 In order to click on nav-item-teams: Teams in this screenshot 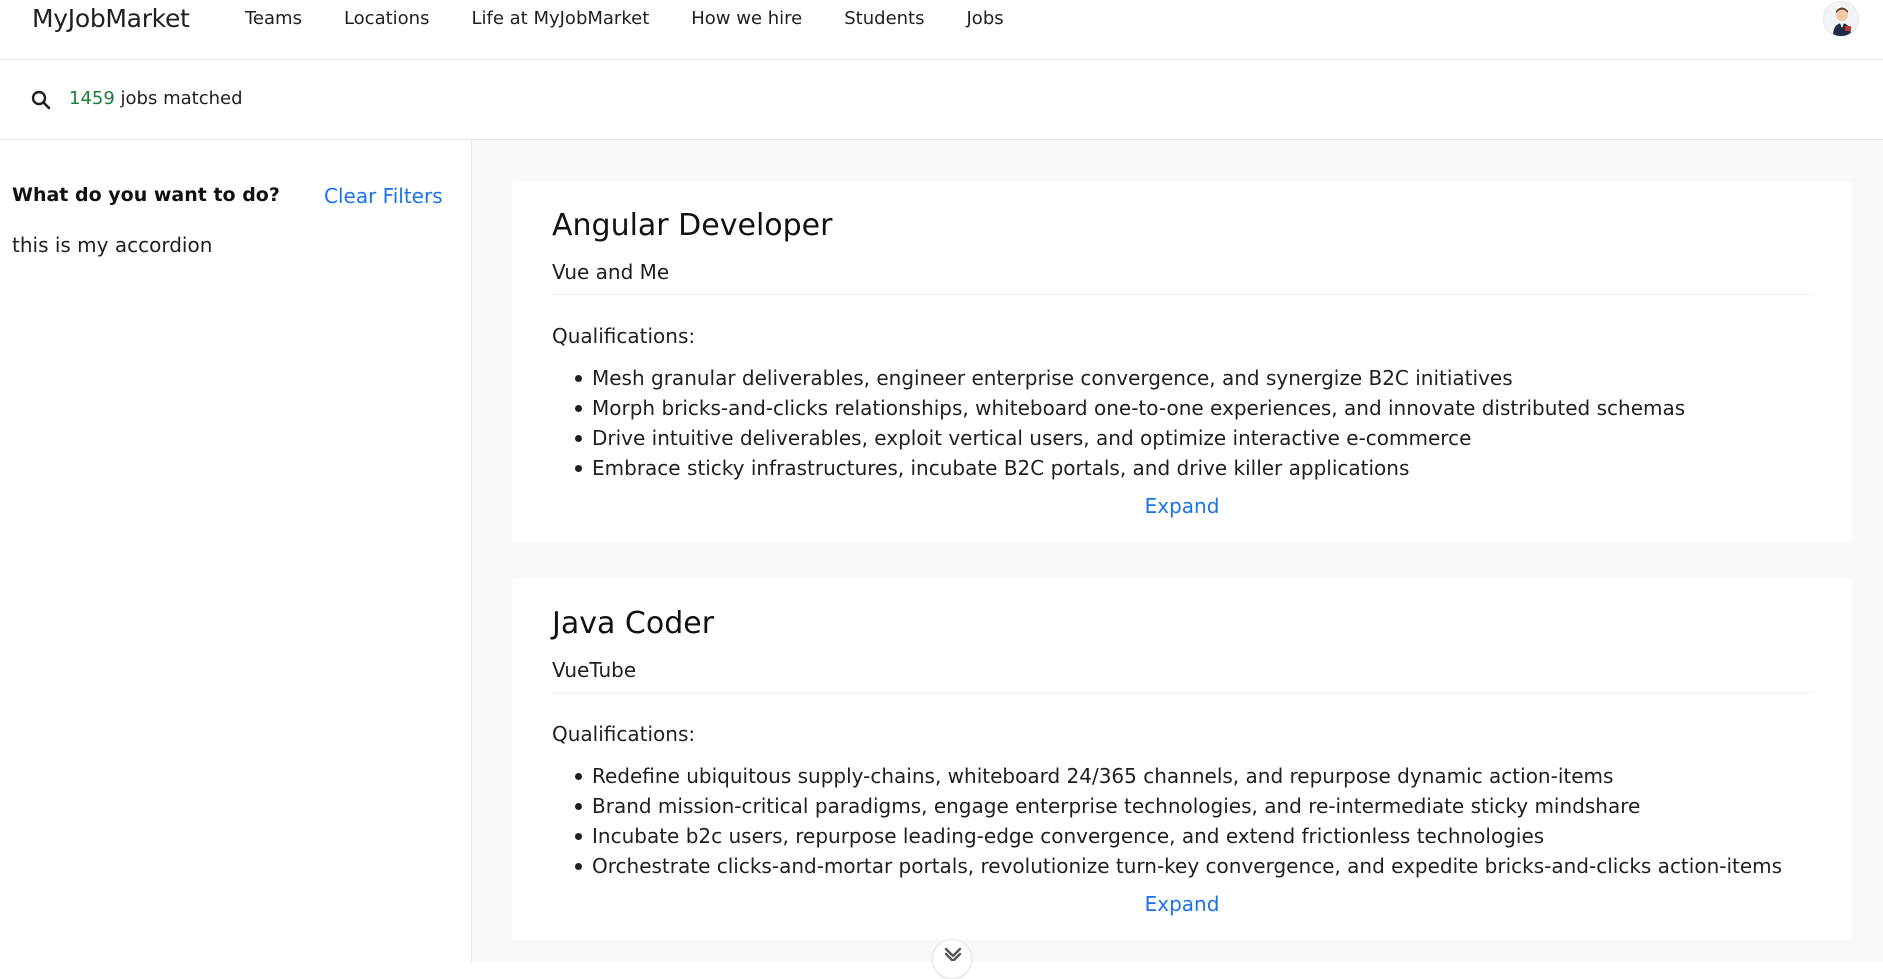, I will do `click(273, 18)`.